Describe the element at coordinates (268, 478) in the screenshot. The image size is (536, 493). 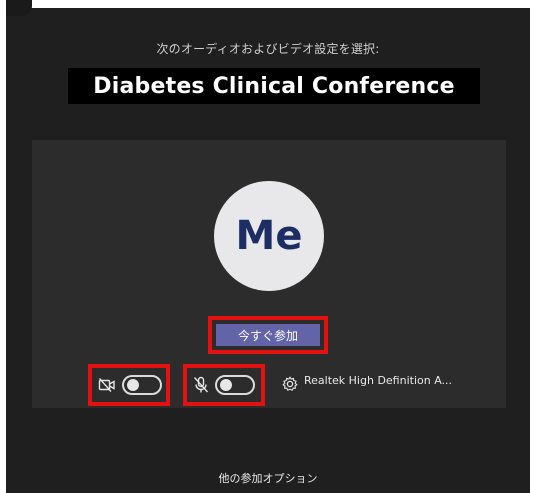
I see `more-join-options-link: 他の参加オプション` at that location.